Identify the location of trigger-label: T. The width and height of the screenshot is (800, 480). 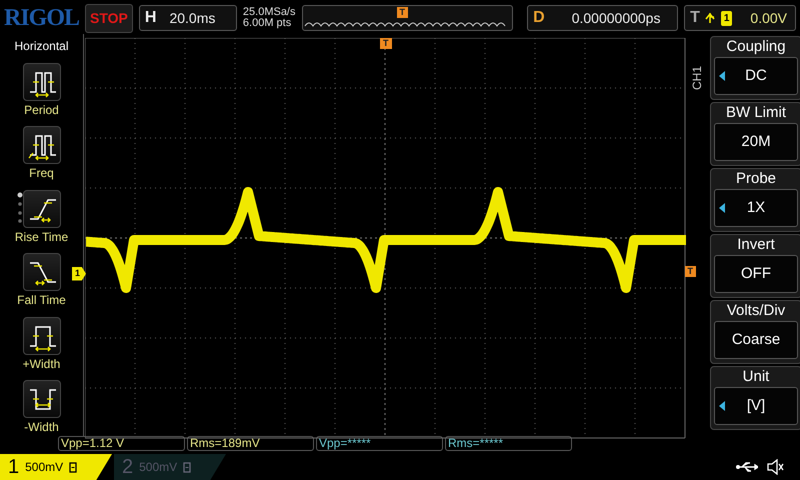
(695, 18).